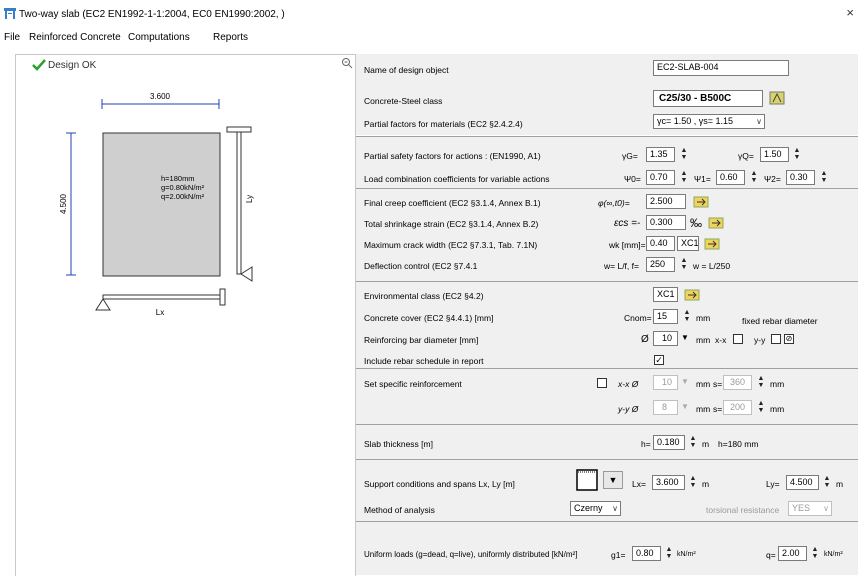 This screenshot has height=576, width=858. What do you see at coordinates (709, 121) in the screenshot?
I see `partial-materials-select: γc= 1.50 , γs= 1.15 ∨` at bounding box center [709, 121].